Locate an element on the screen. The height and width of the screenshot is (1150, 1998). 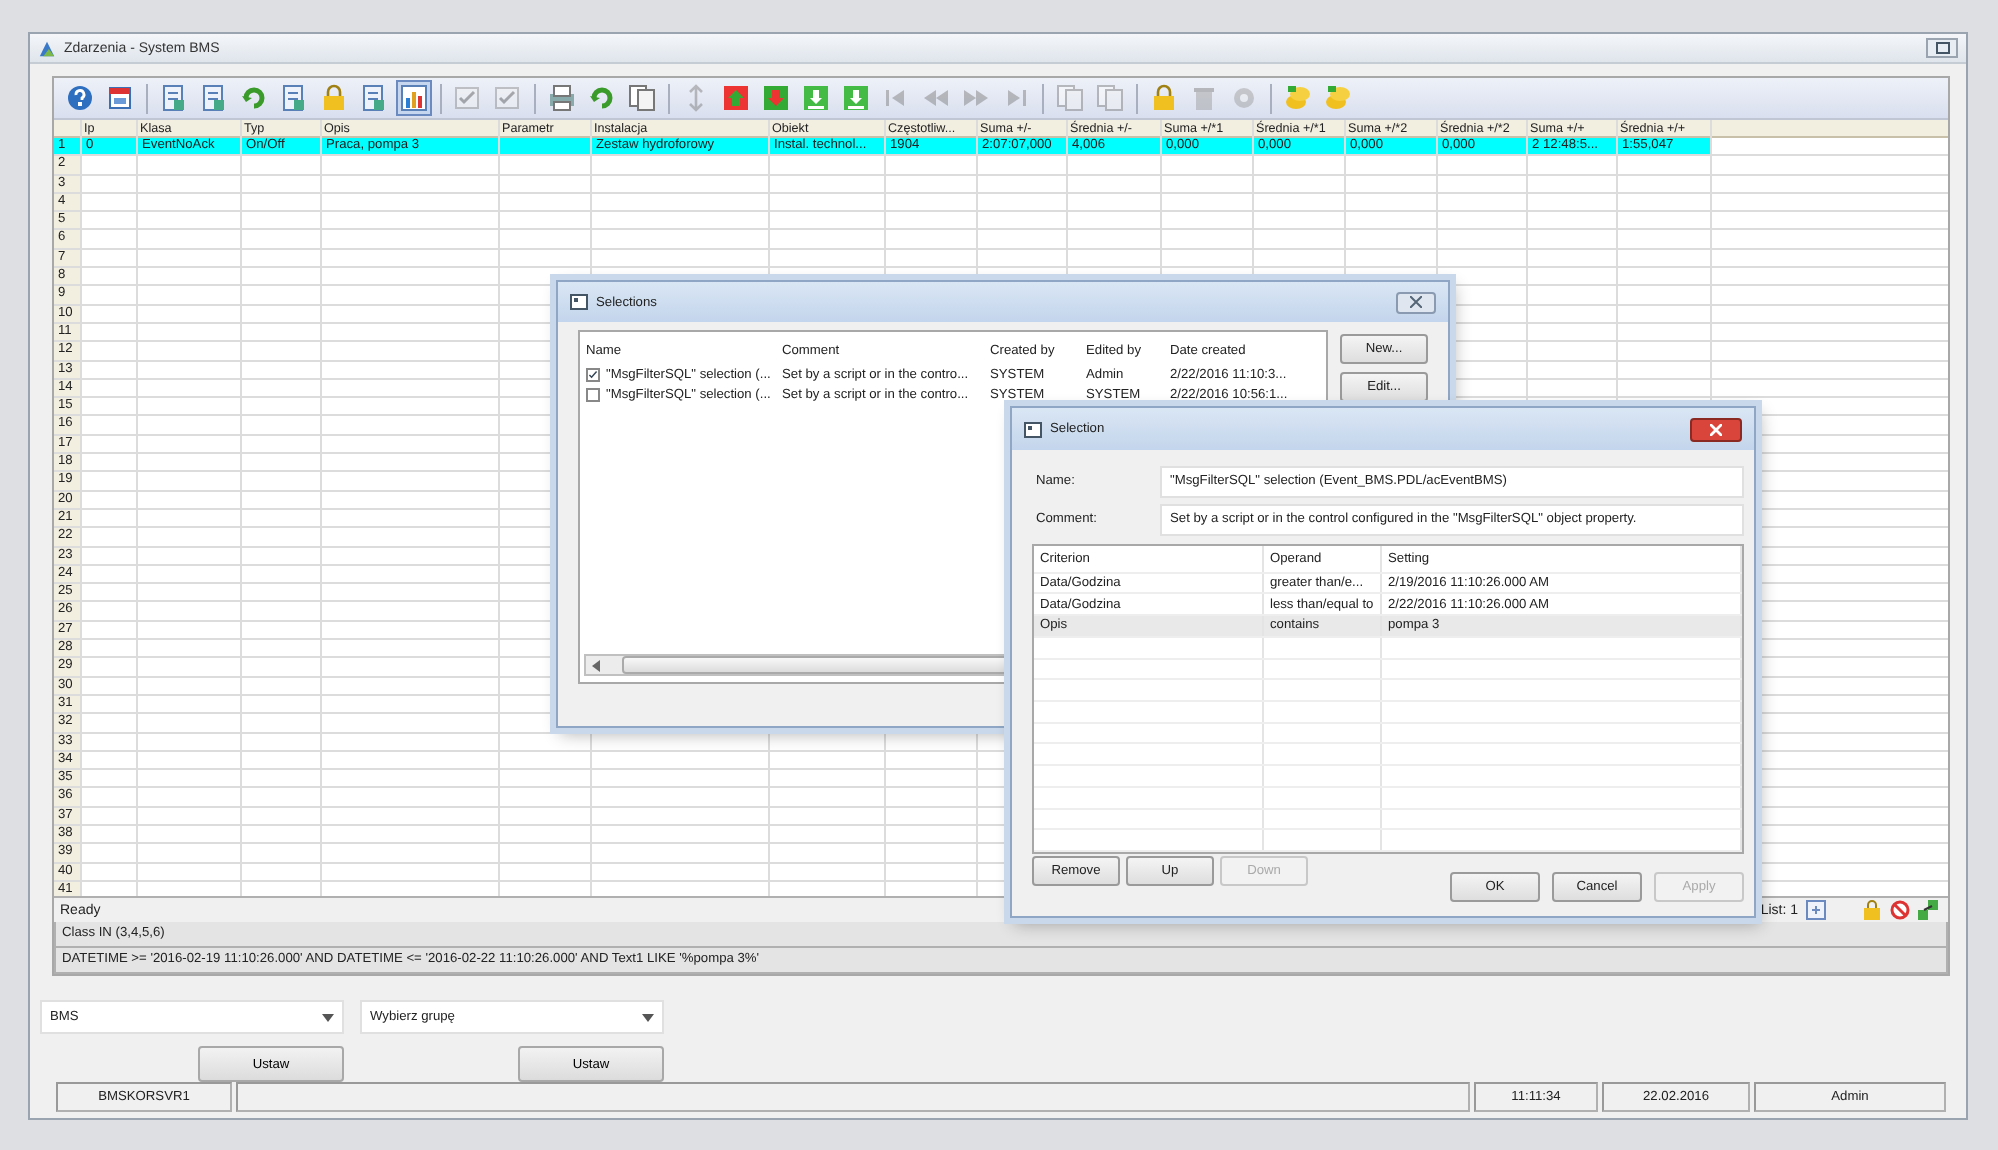
chart-icon is located at coordinates (414, 98).